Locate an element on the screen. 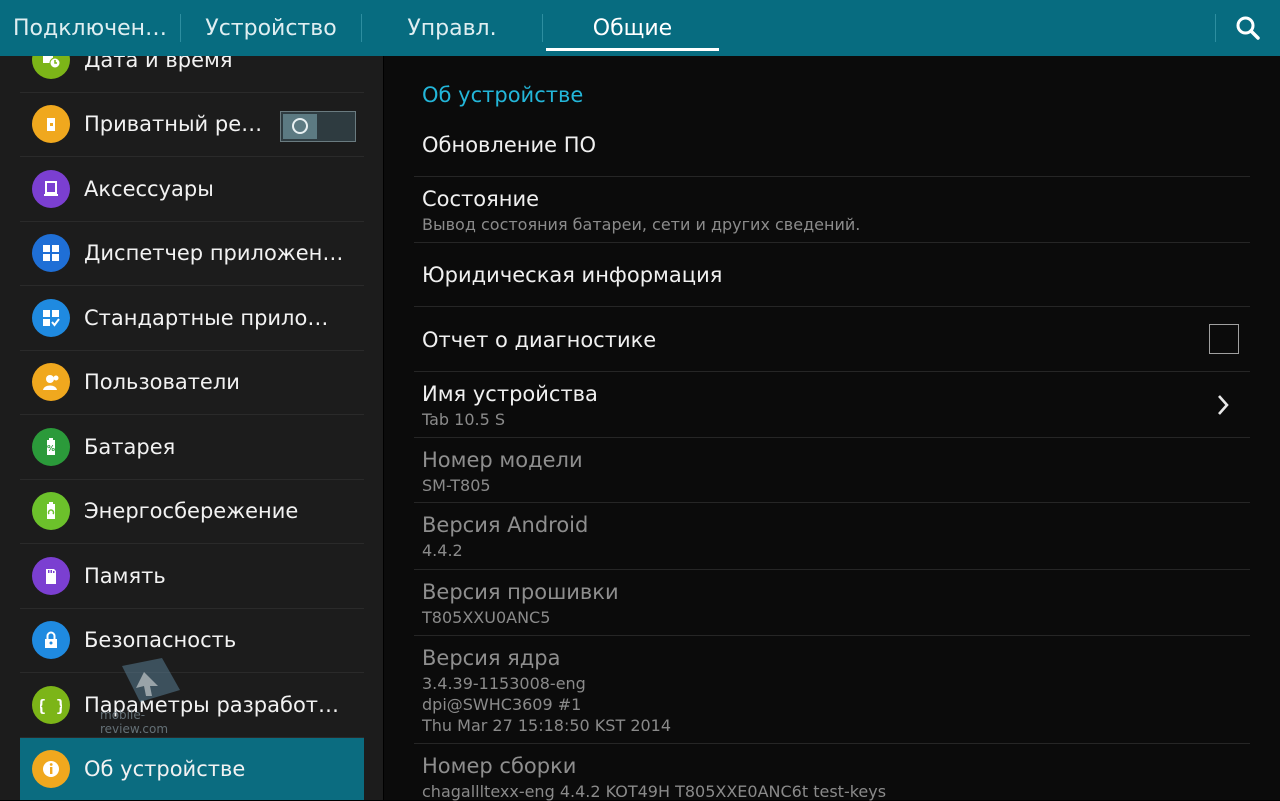 Image resolution: width=1280 pixels, height=801 pixels. power-saving-icon is located at coordinates (51, 511).